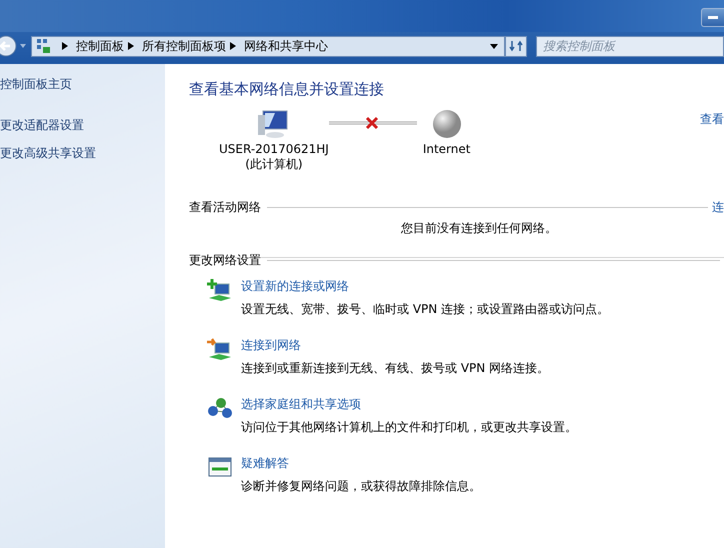 This screenshot has height=548, width=724. What do you see at coordinates (361, 463) in the screenshot?
I see `task-link: 疑难解答` at bounding box center [361, 463].